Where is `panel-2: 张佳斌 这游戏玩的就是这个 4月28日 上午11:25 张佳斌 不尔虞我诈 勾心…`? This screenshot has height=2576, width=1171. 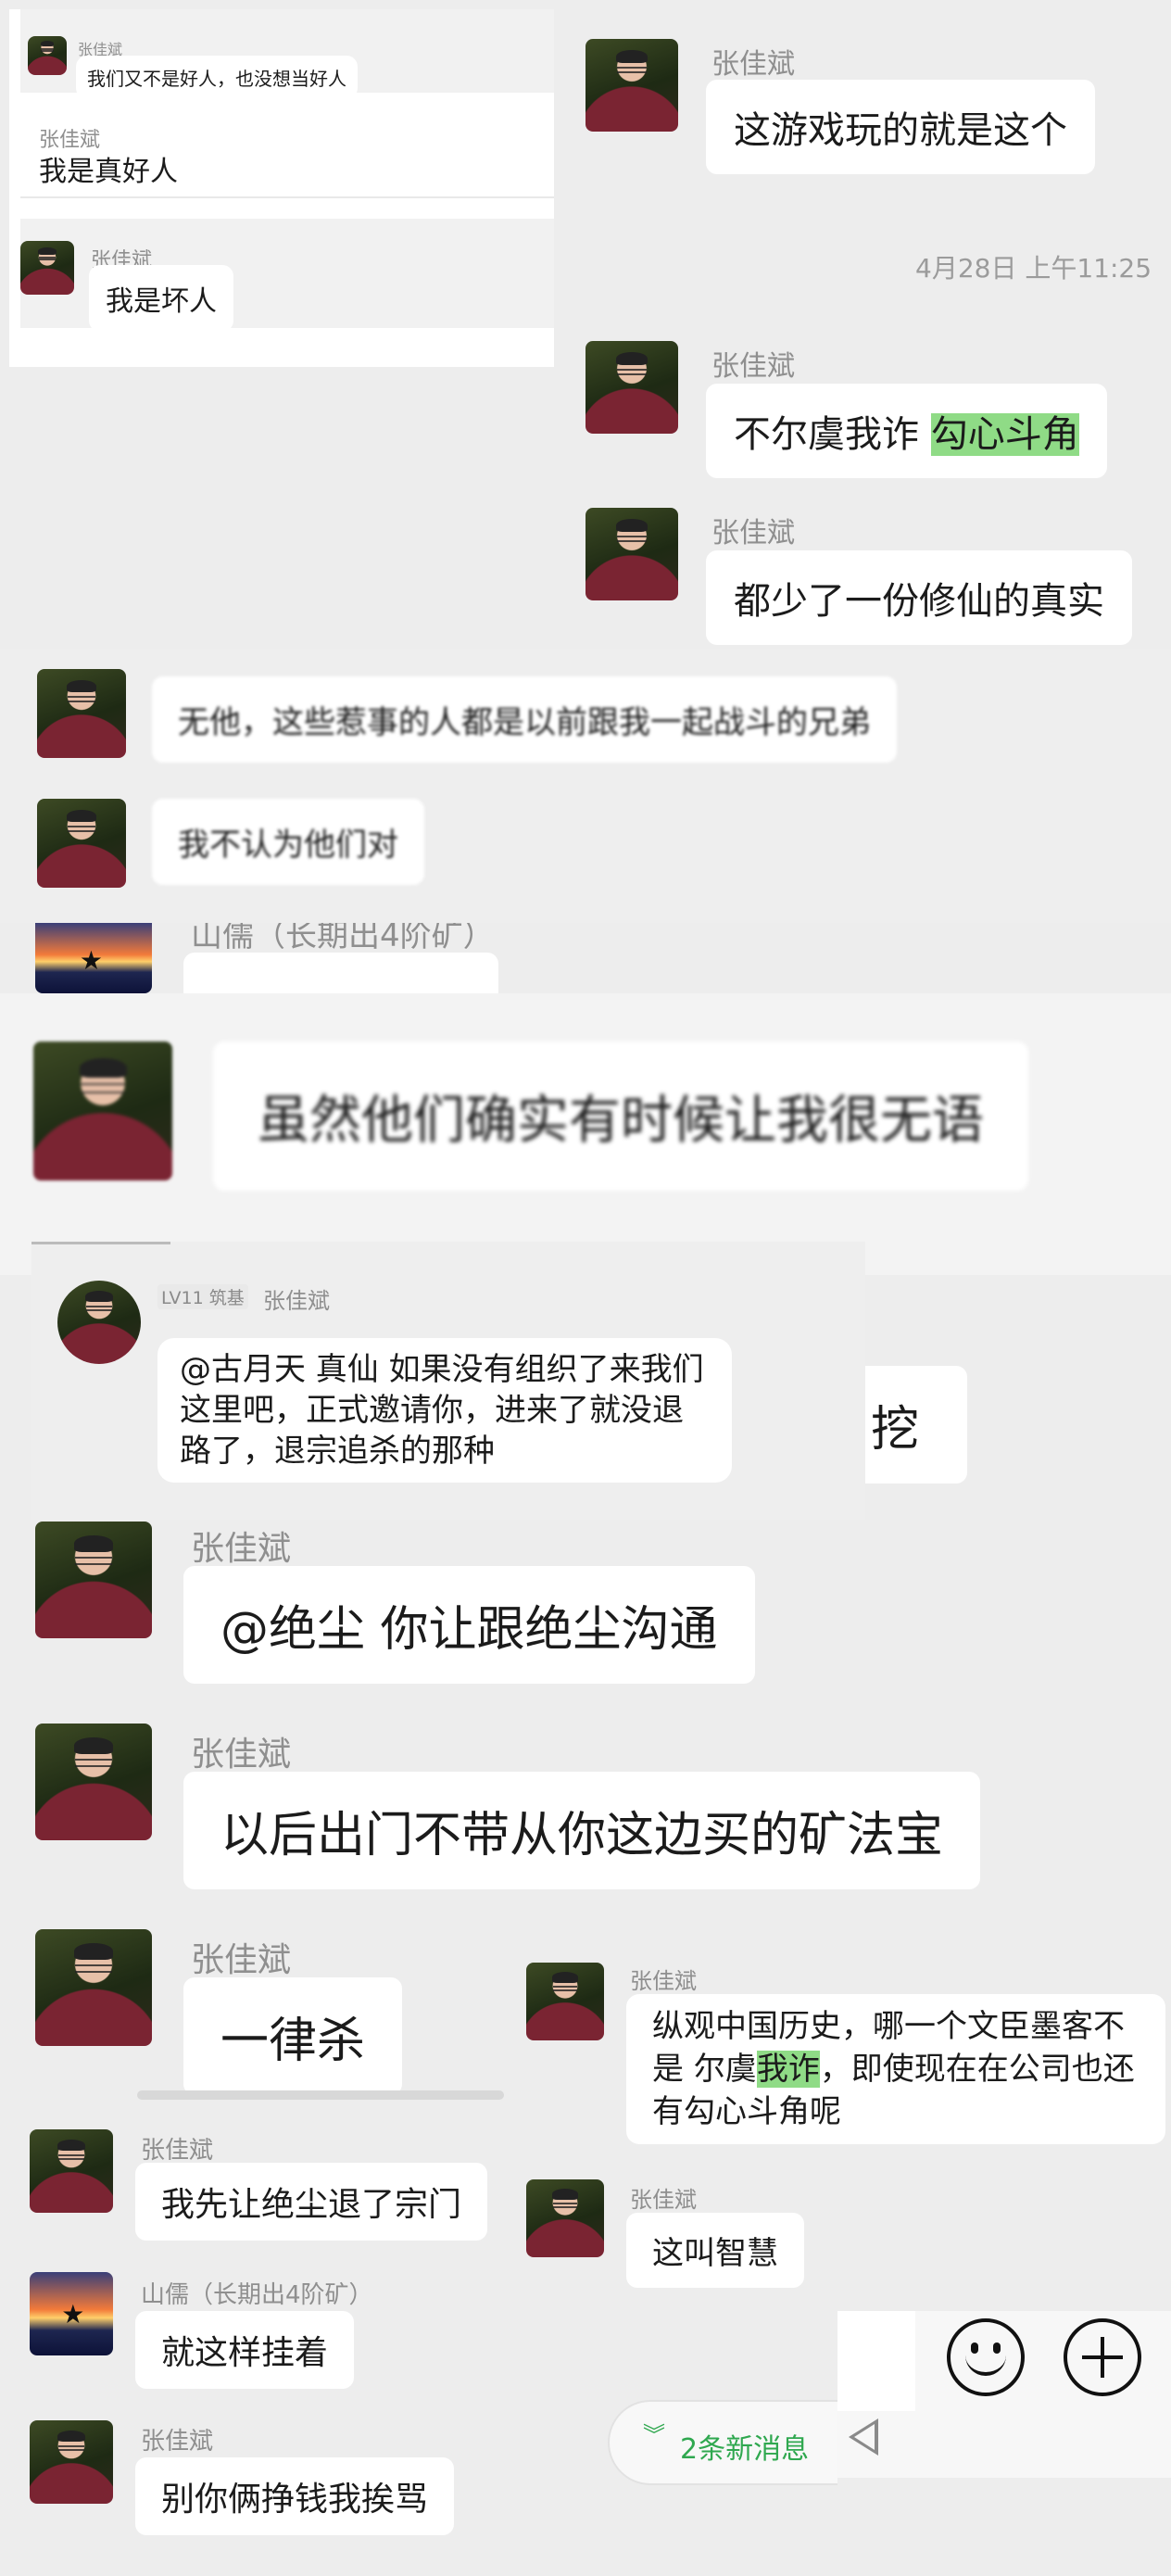
panel-2: 张佳斌 这游戏玩的就是这个 4月28日 上午11:25 张佳斌 不尔虞我诈 勾心… is located at coordinates (863, 331).